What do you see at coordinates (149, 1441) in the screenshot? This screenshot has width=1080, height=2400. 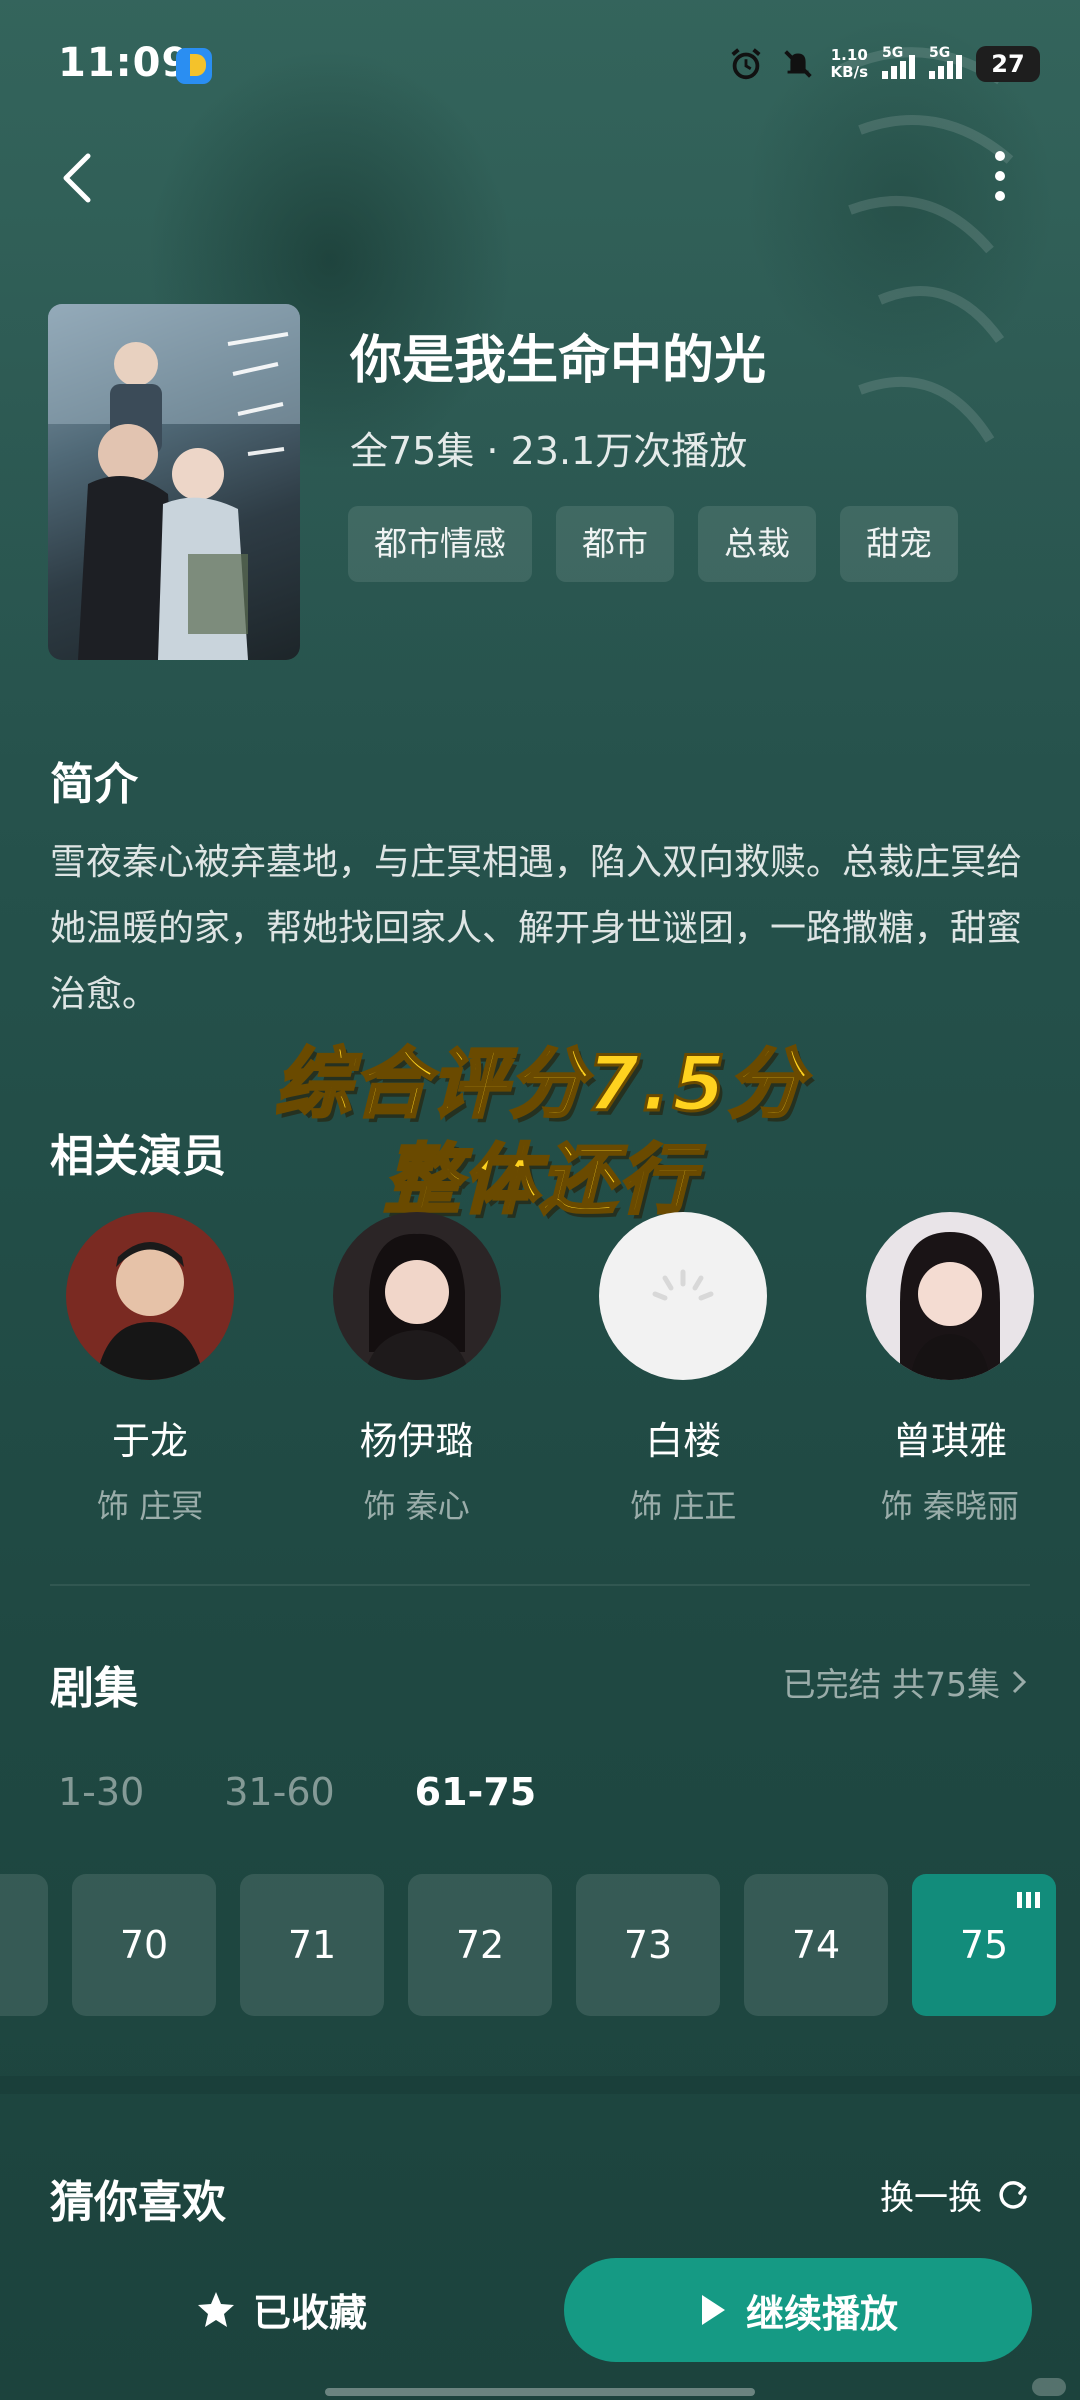 I see `cast-name: 于龙` at bounding box center [149, 1441].